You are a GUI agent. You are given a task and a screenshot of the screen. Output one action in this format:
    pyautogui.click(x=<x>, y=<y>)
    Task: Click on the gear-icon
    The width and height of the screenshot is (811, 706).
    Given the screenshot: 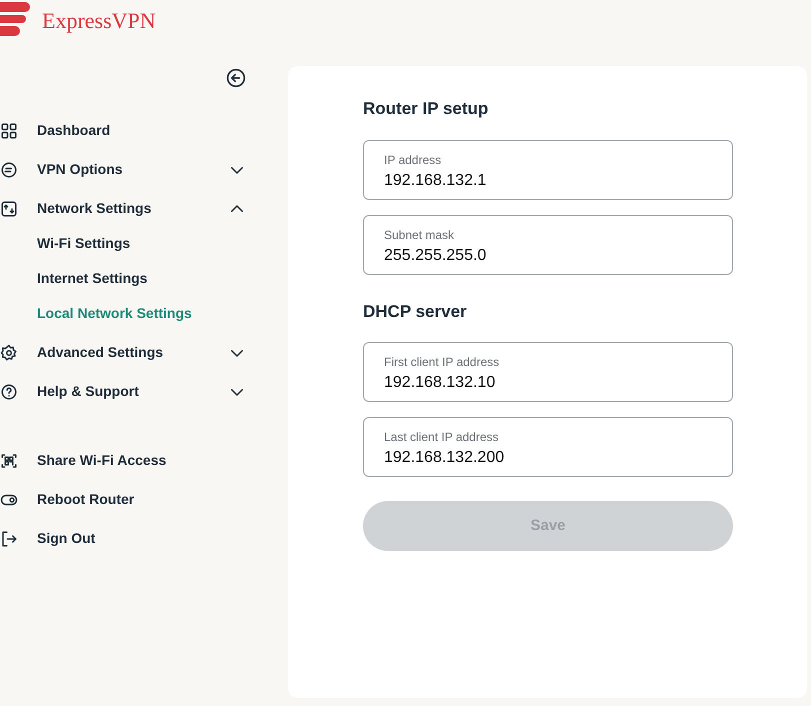 What is the action you would take?
    pyautogui.click(x=9, y=353)
    